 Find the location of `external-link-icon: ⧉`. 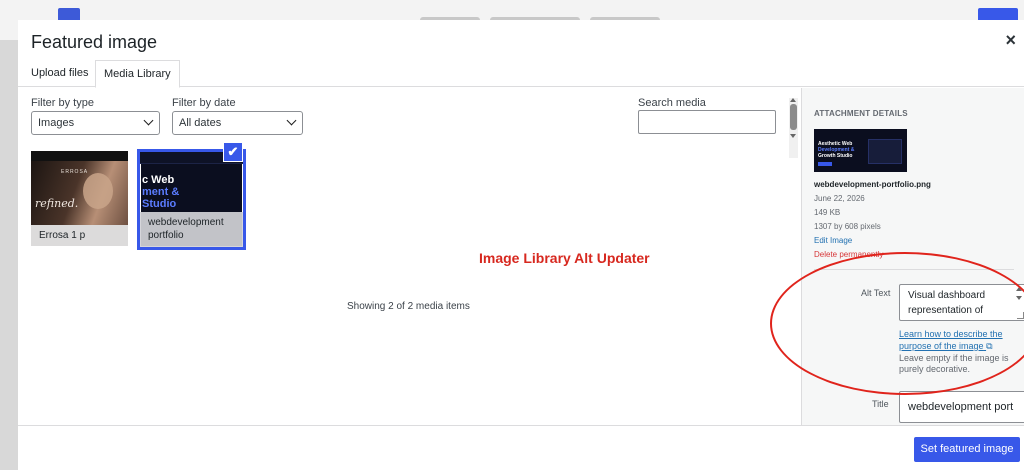

external-link-icon: ⧉ is located at coordinates (989, 346).